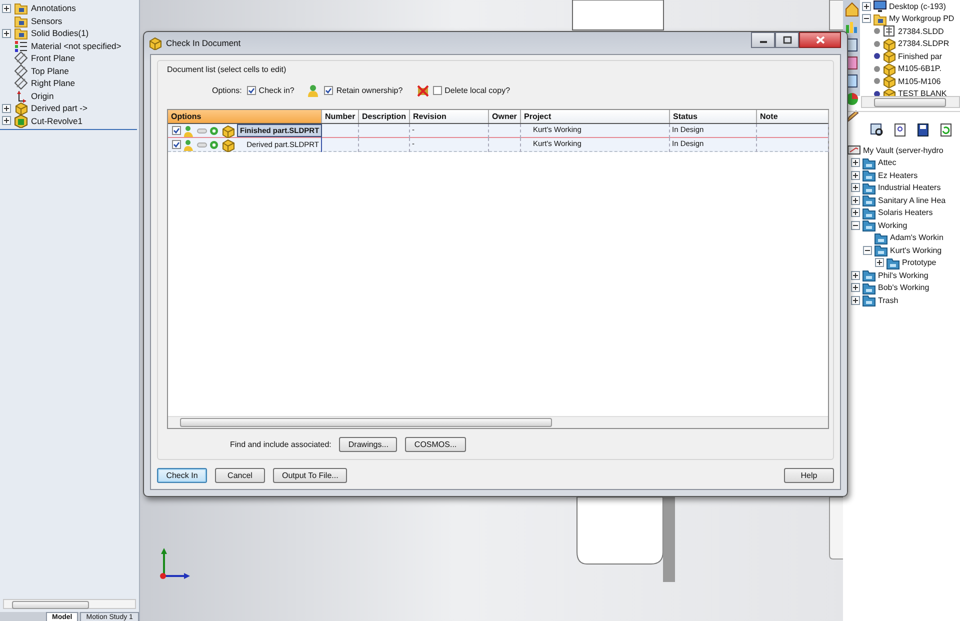 The height and width of the screenshot is (621, 960). What do you see at coordinates (903, 275) in the screenshot?
I see `tree-item-label: Phil's Working` at bounding box center [903, 275].